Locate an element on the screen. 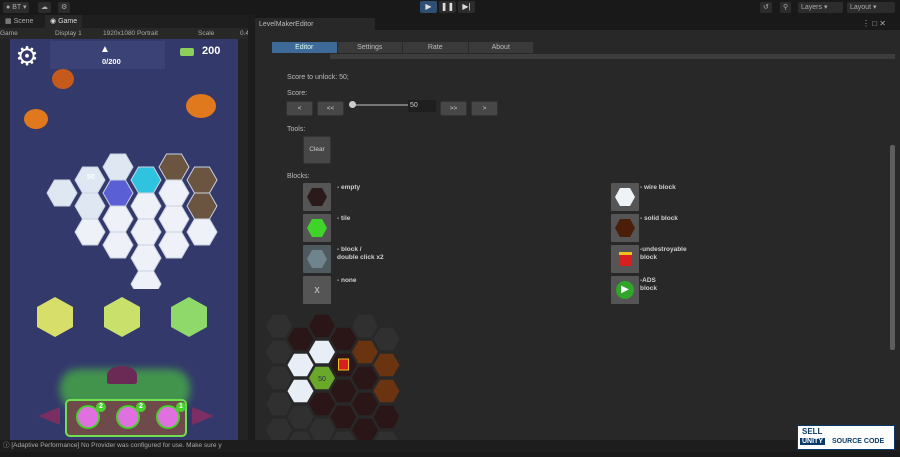 The image size is (900, 457). level-grid: 50 is located at coordinates (332, 377).